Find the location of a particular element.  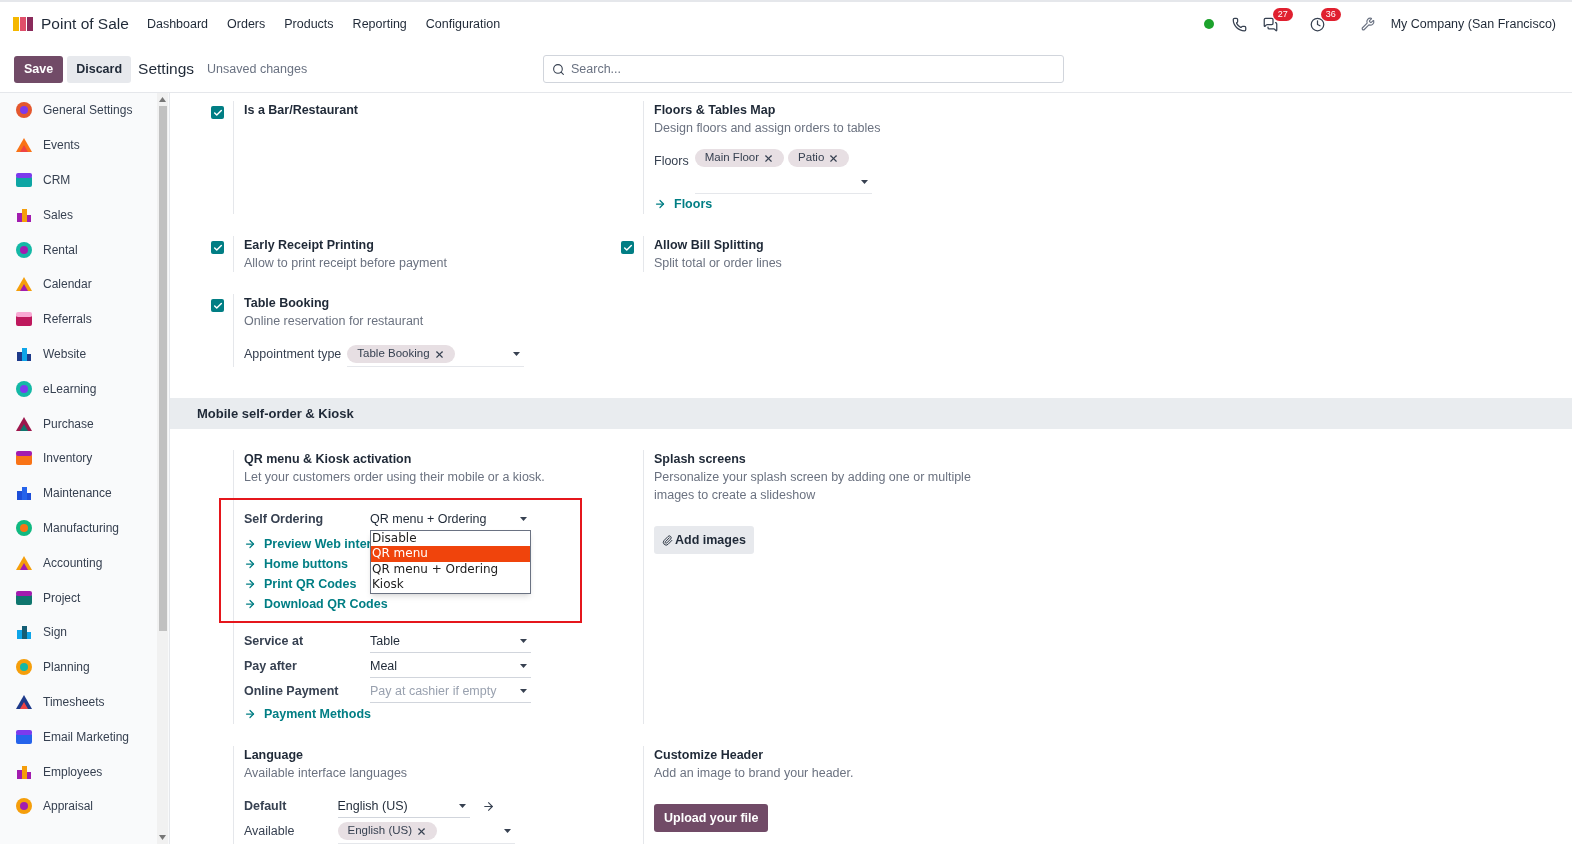

sidebar-item: Sign is located at coordinates (78, 632).